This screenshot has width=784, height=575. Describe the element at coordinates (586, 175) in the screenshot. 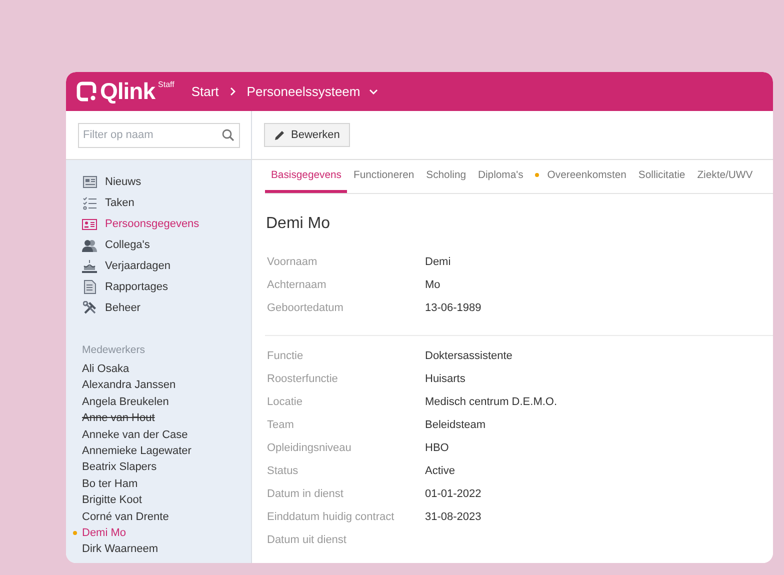

I see `tab-label: Overeenkomsten` at that location.